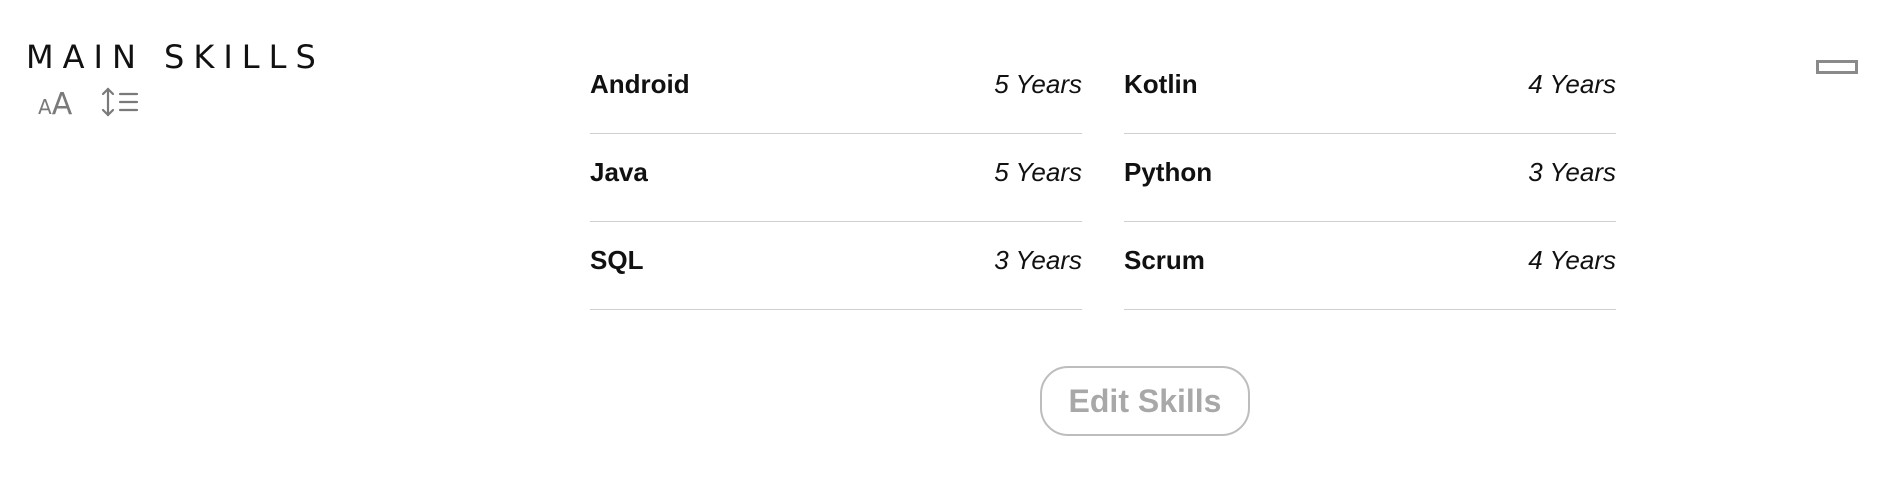 The image size is (1894, 496). What do you see at coordinates (1370, 178) in the screenshot?
I see `skill-row-python: Python 3 Years` at bounding box center [1370, 178].